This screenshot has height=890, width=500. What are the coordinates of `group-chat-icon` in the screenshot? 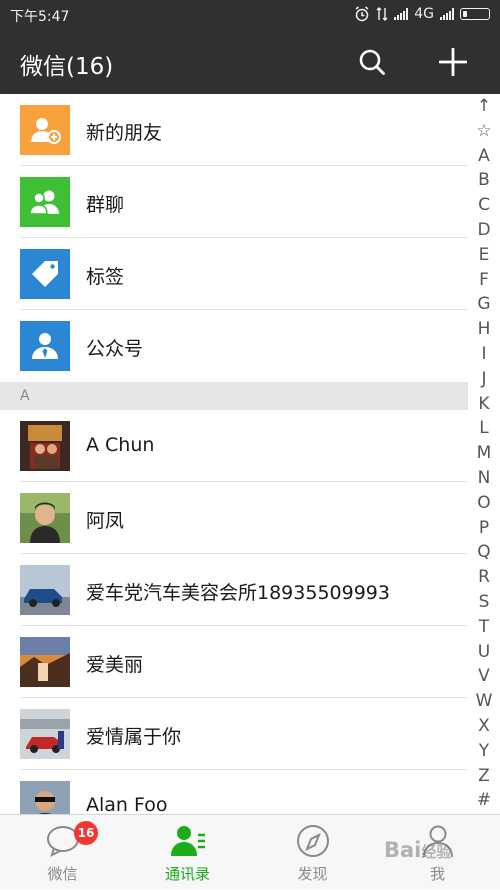 It's located at (45, 202).